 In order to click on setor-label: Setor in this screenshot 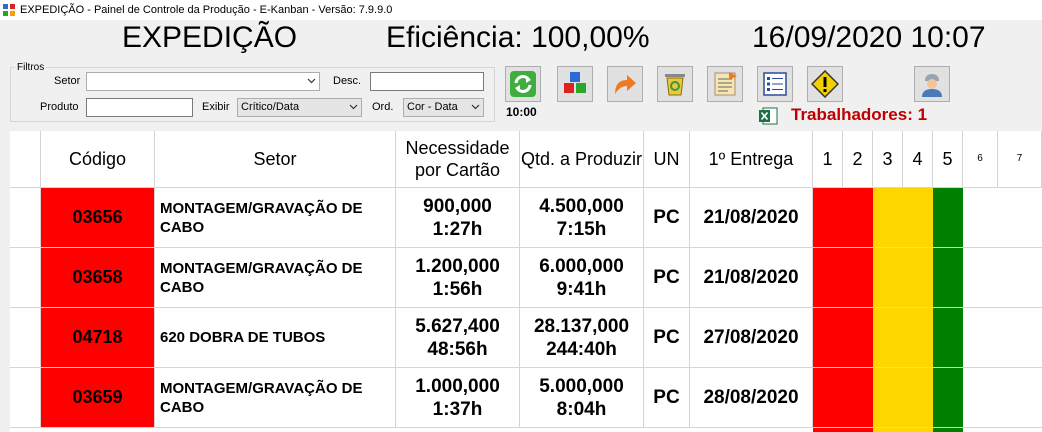, I will do `click(67, 81)`.